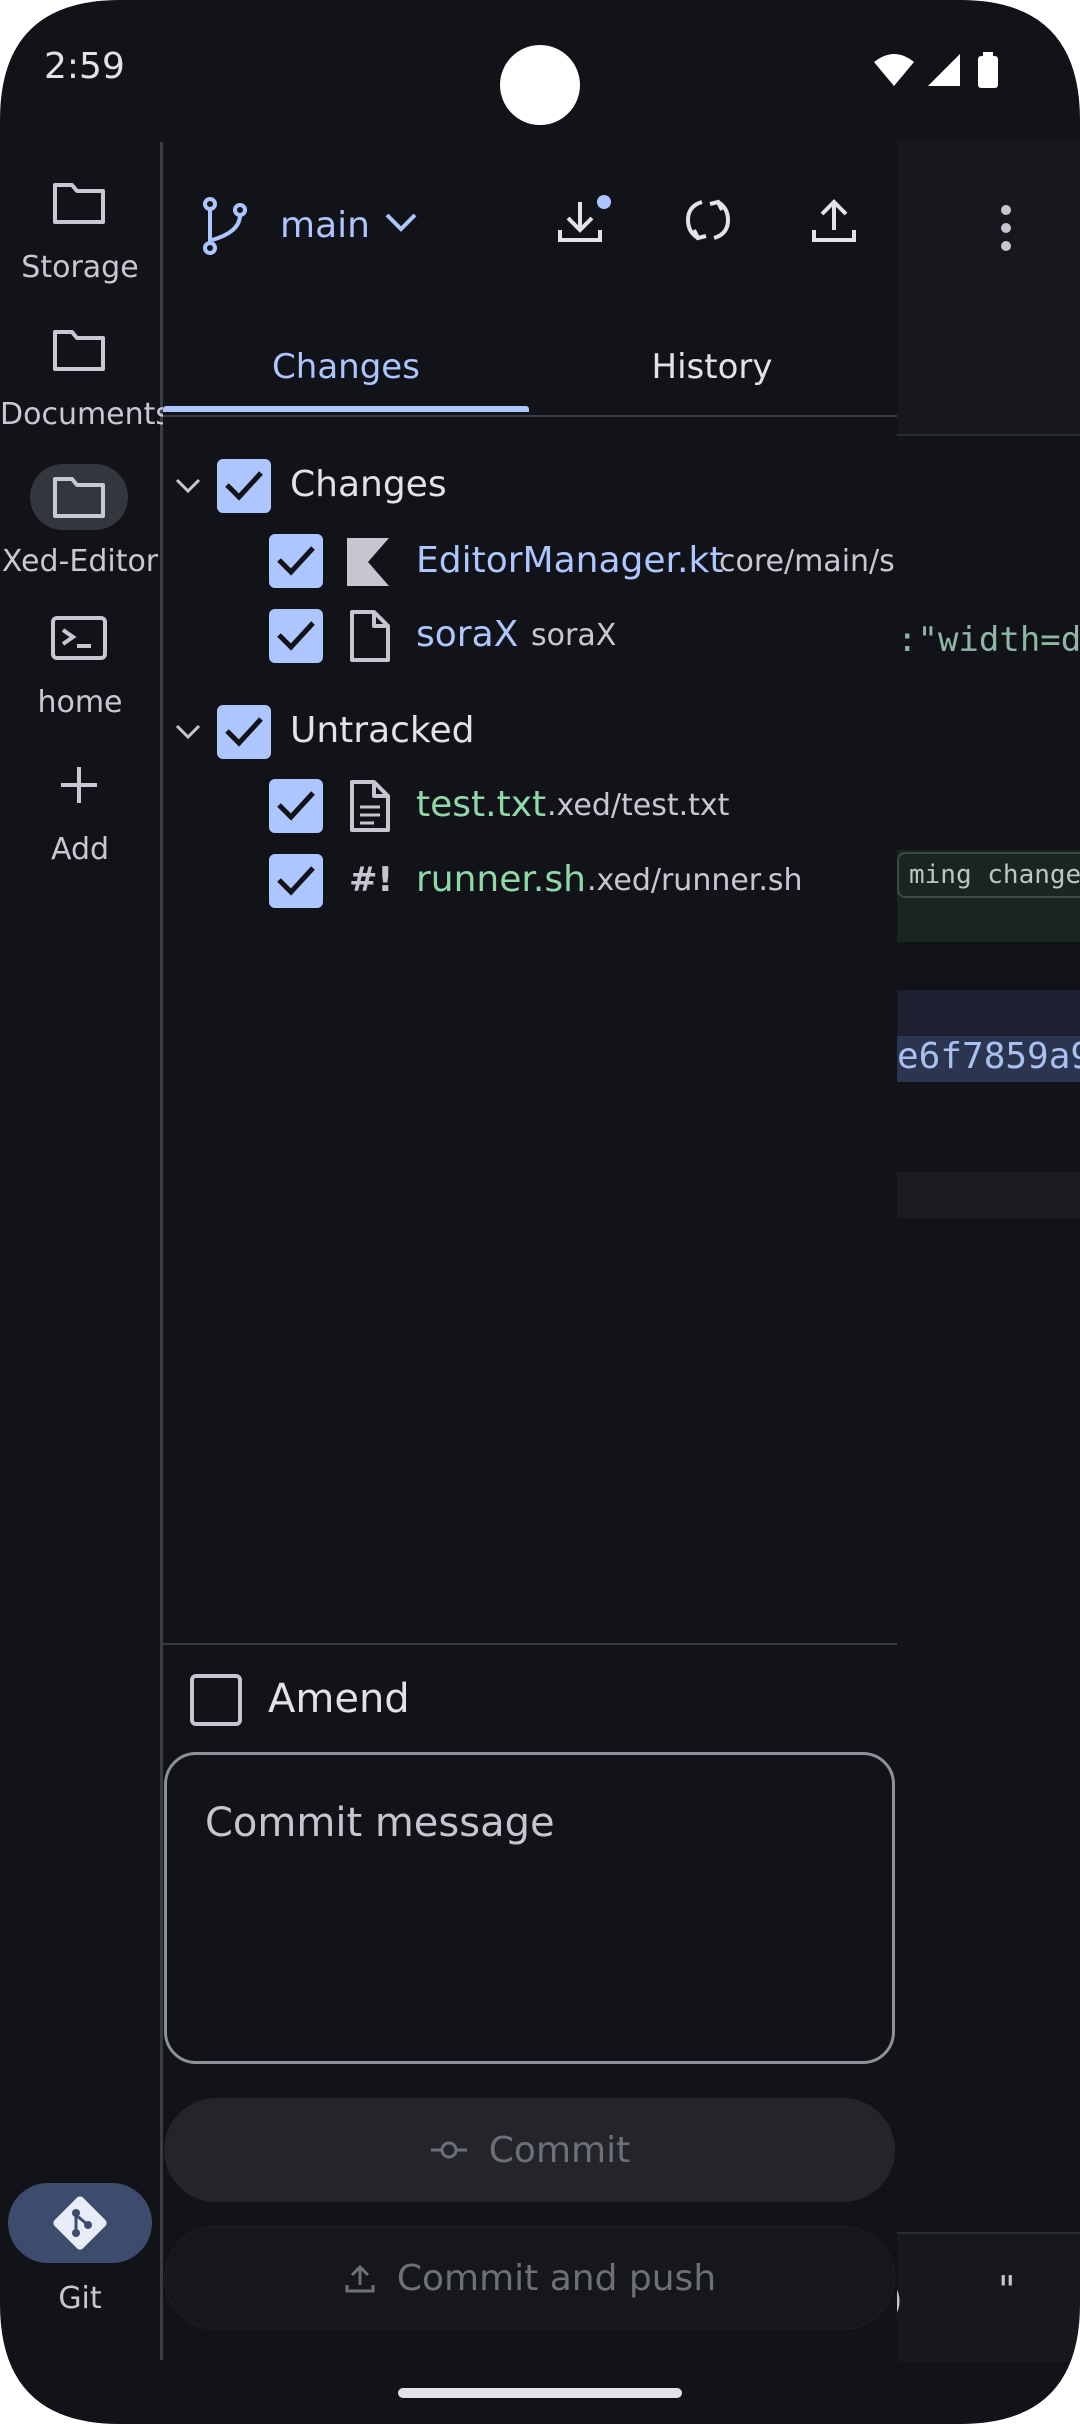 This screenshot has width=1080, height=2424. What do you see at coordinates (988, 1195) in the screenshot?
I see `editor-line-band` at bounding box center [988, 1195].